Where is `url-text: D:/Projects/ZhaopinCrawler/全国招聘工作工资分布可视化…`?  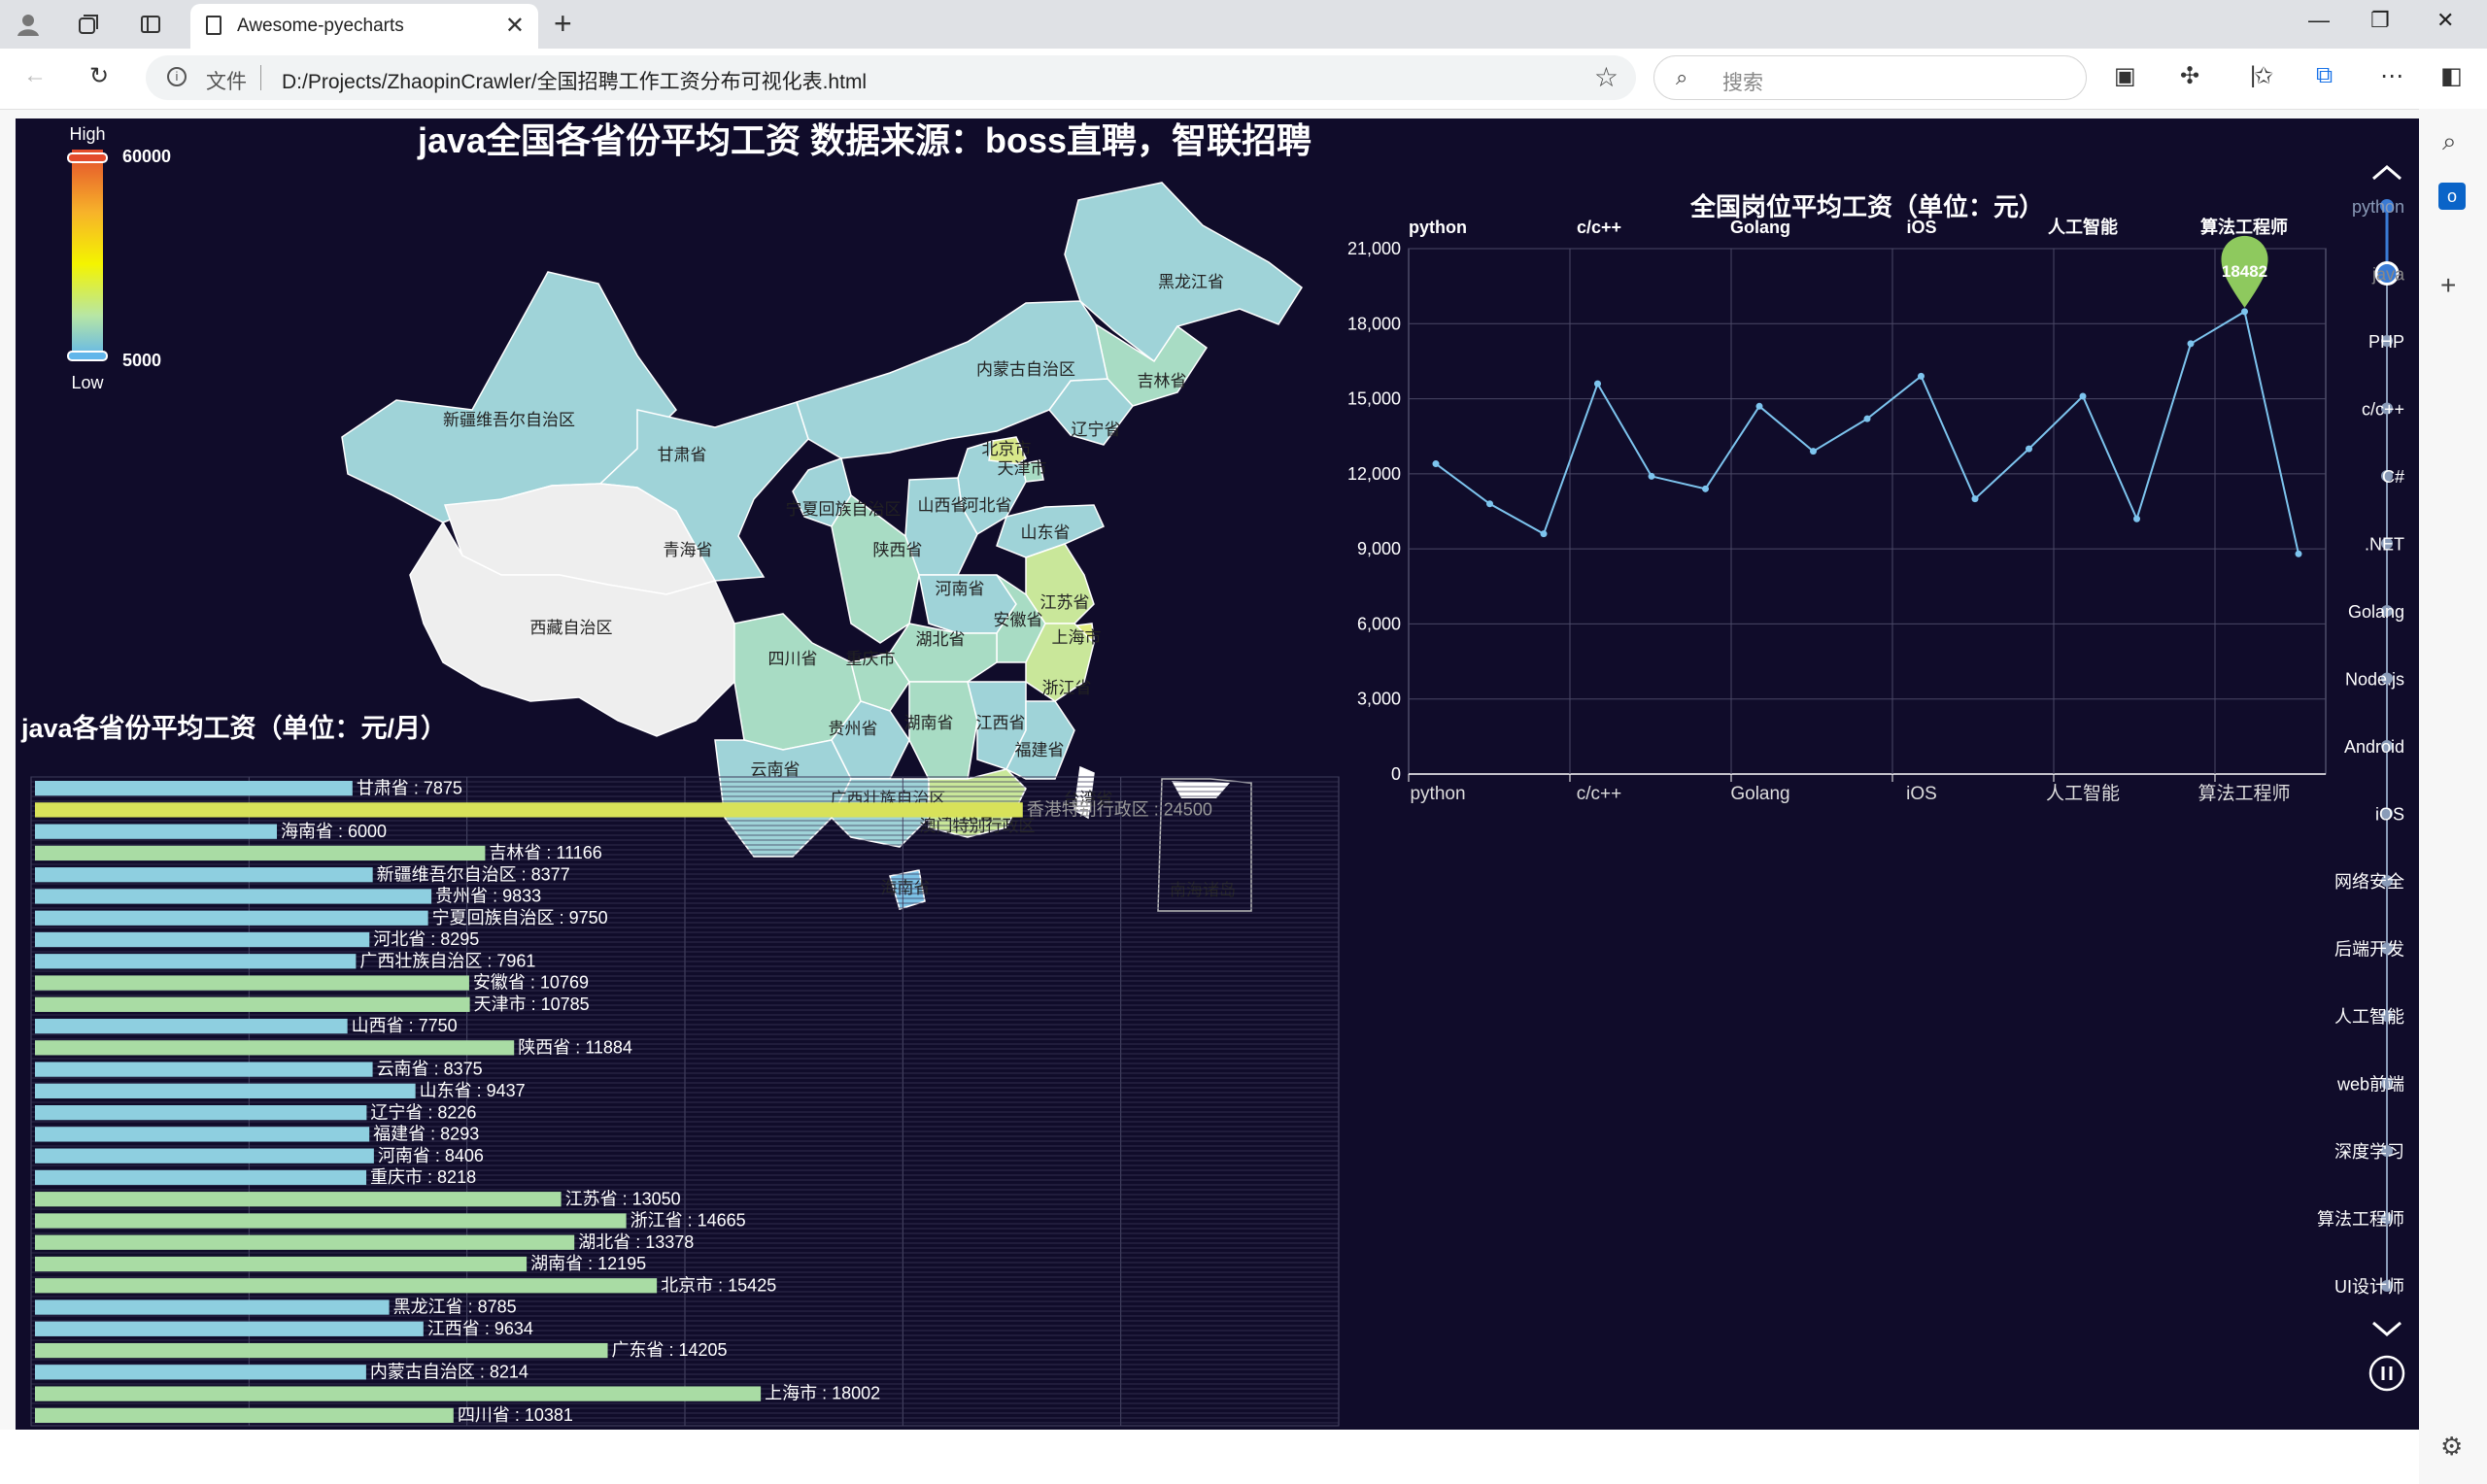
url-text: D:/Projects/ZhaopinCrawler/全国招聘工作工资分布可视化… is located at coordinates (574, 80).